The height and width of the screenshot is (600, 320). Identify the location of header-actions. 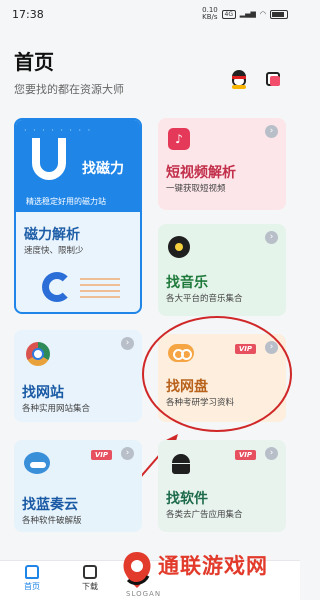
(256, 80).